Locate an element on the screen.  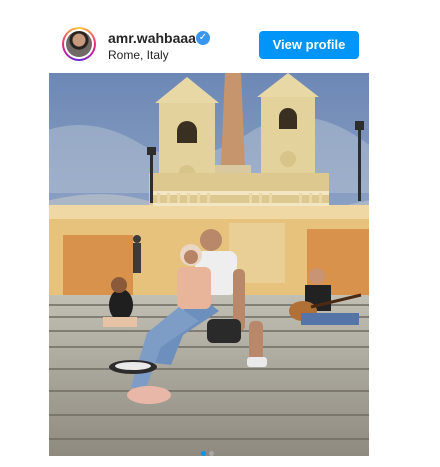
username-link: amr.wahbaaa is located at coordinates (152, 38).